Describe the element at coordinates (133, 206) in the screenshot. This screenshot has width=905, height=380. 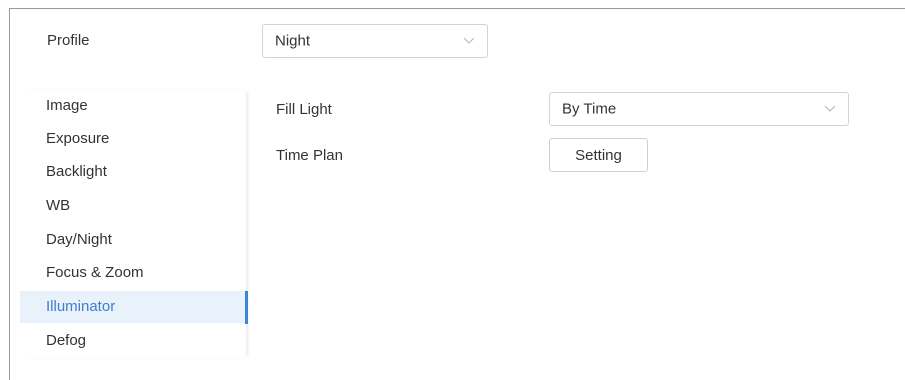
I see `sidebar-item-wb: WB` at that location.